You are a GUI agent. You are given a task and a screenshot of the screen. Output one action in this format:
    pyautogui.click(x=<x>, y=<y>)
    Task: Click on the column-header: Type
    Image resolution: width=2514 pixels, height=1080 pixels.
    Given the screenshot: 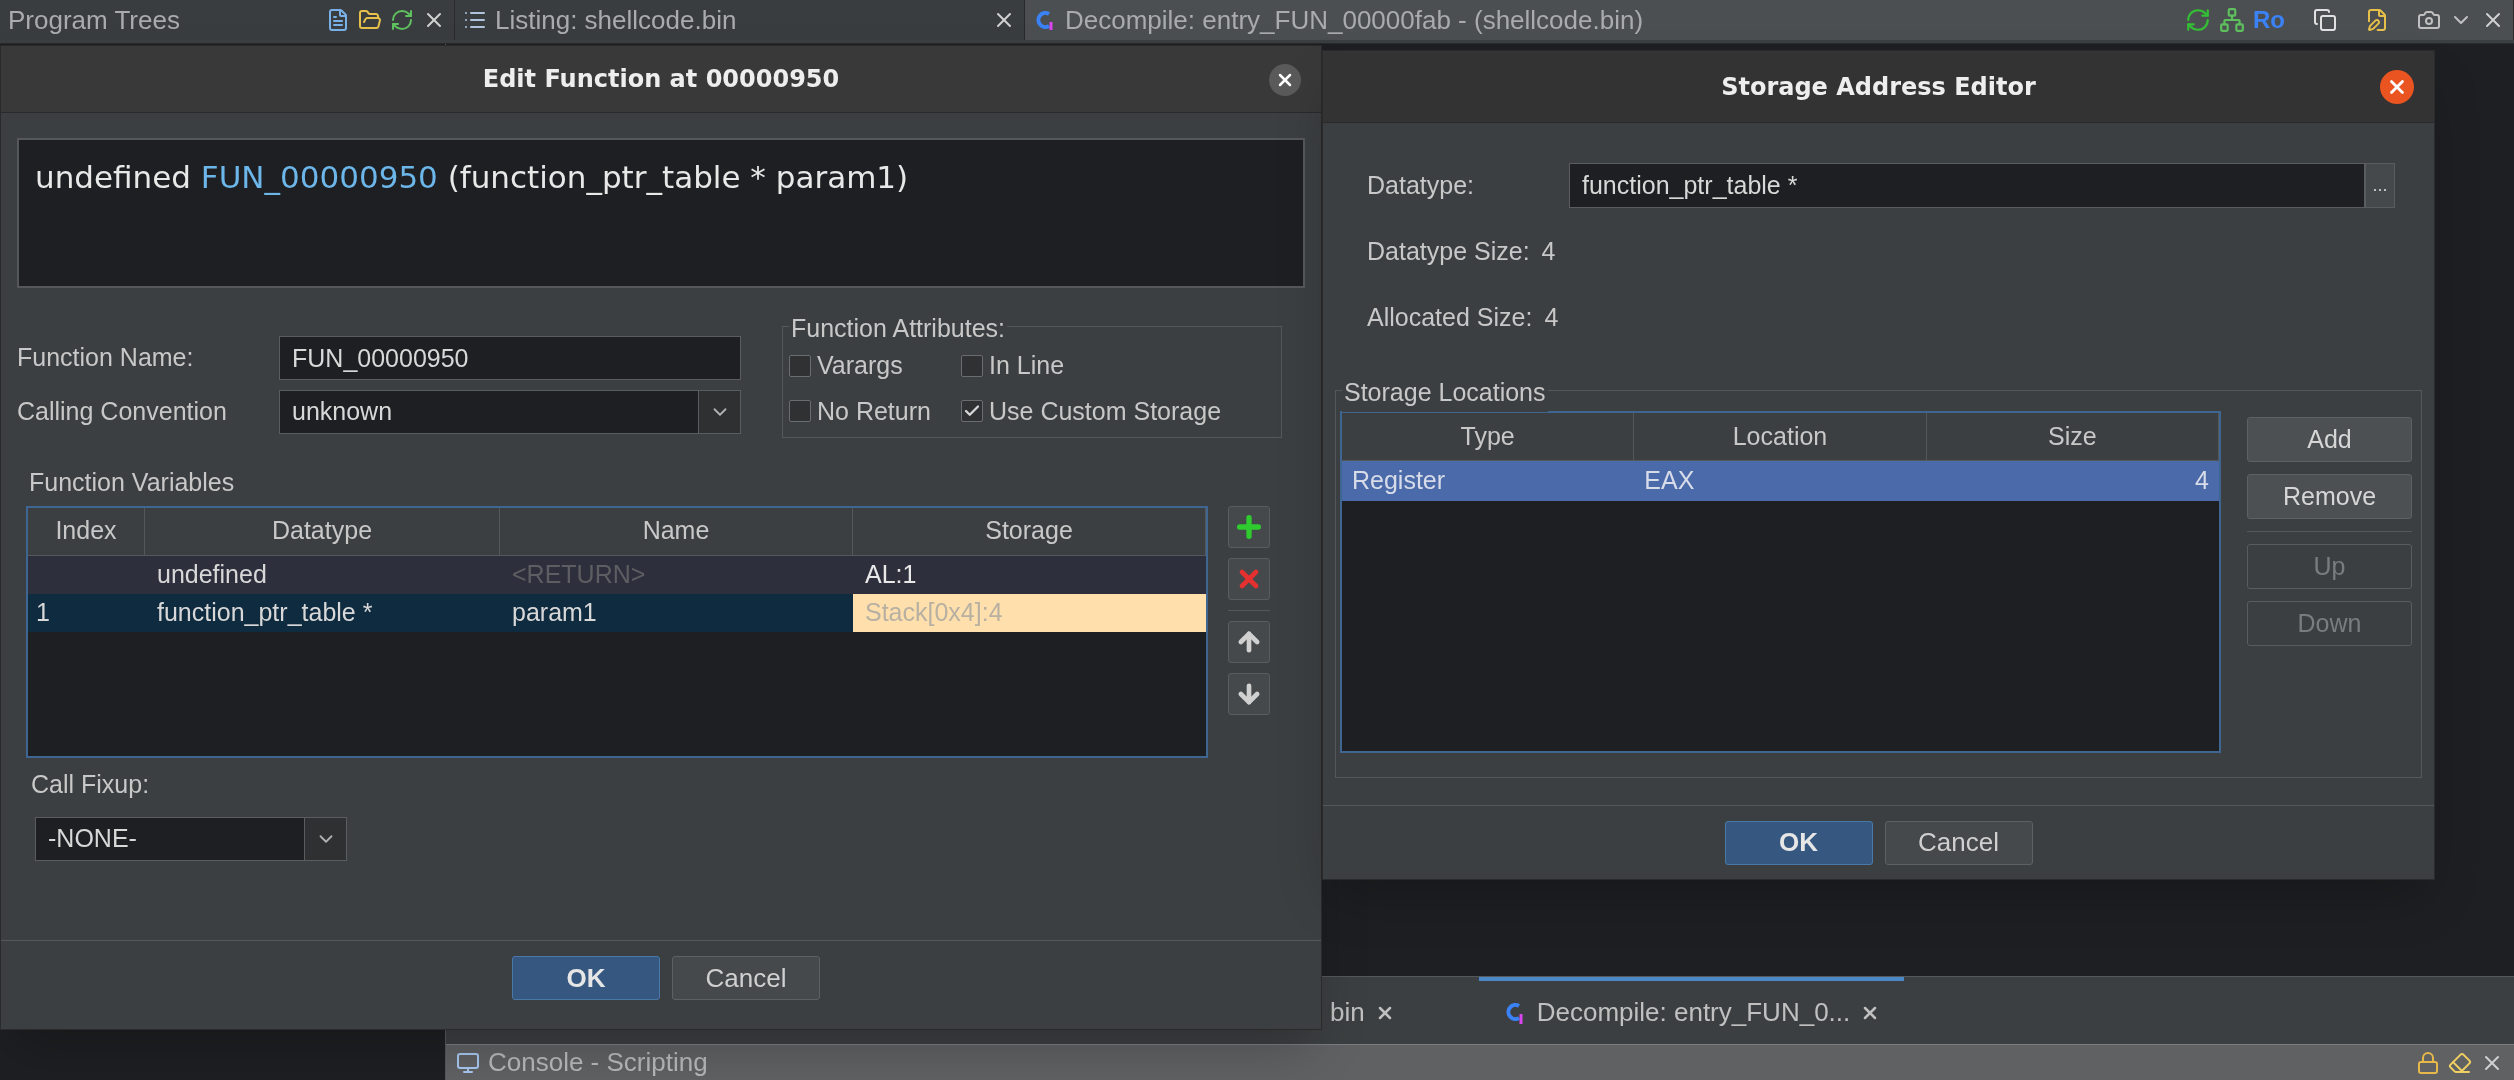 What is the action you would take?
    pyautogui.click(x=1488, y=436)
    